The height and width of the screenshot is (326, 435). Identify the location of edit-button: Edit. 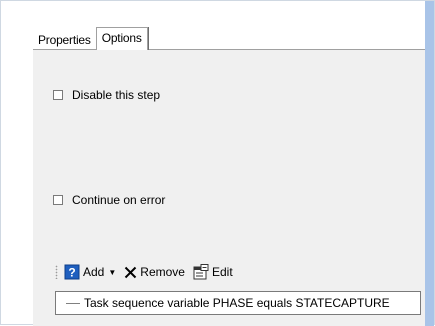
(213, 272).